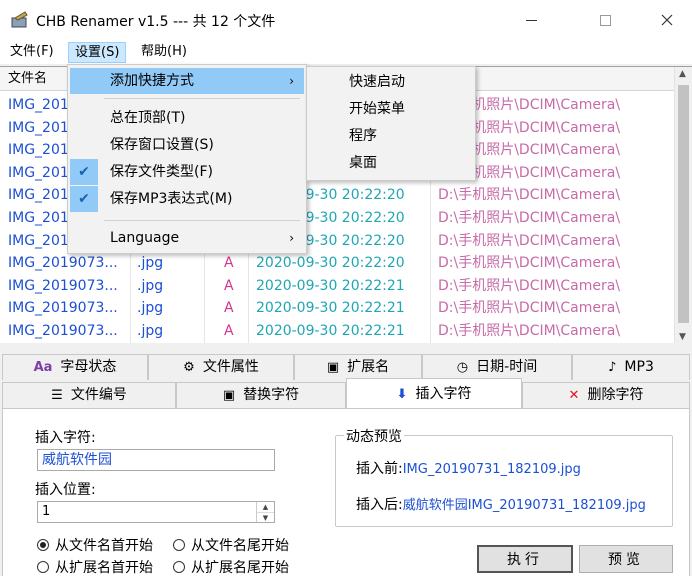  Describe the element at coordinates (333, 367) in the screenshot. I see `extension-icon: ▣` at that location.